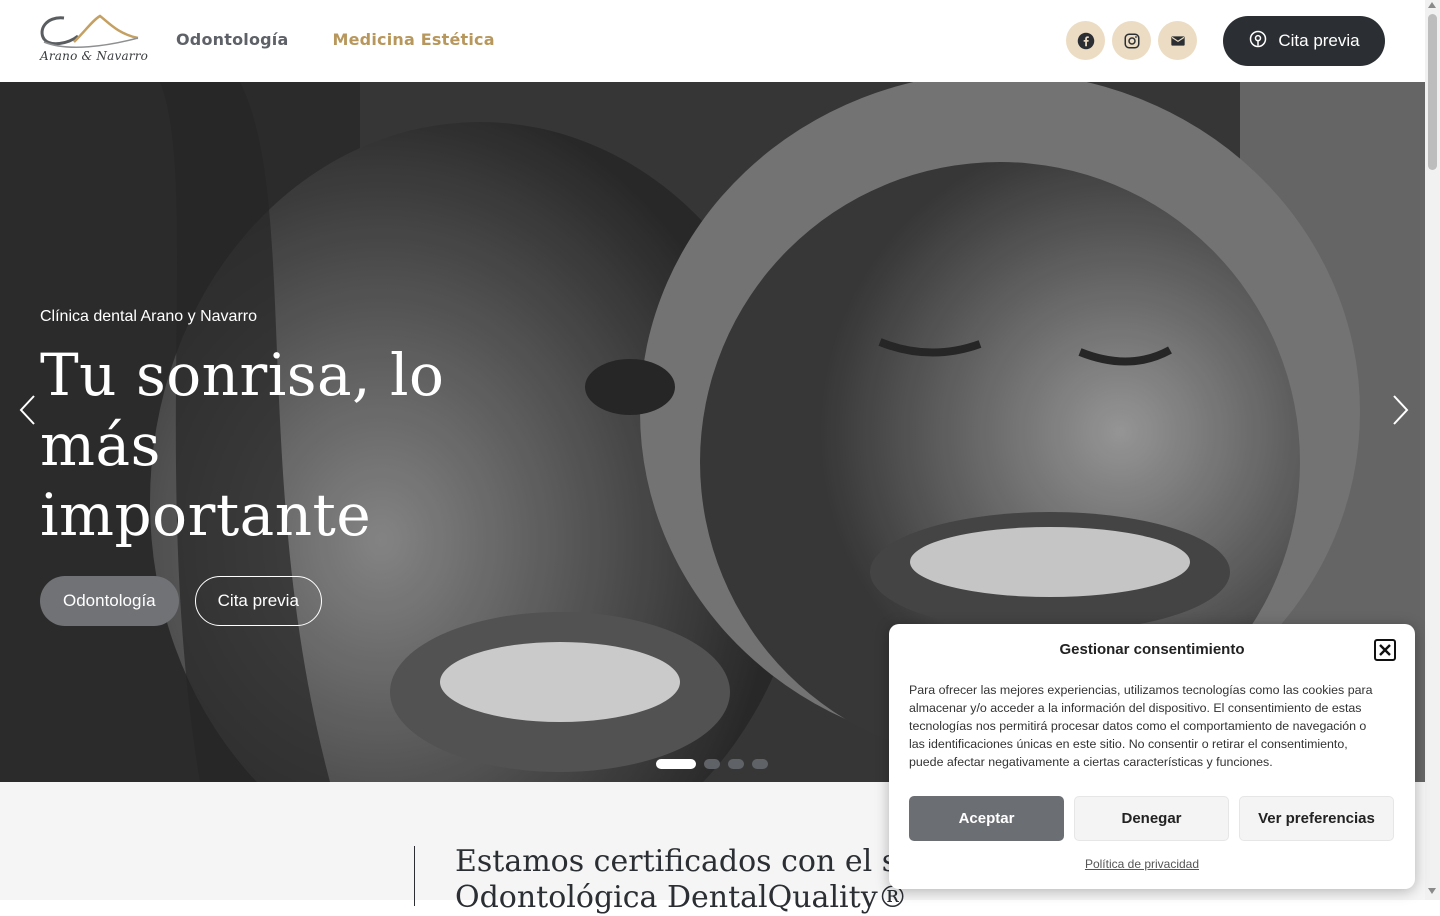 The width and height of the screenshot is (1440, 916). Describe the element at coordinates (1258, 41) in the screenshot. I see `appointment-icon` at that location.